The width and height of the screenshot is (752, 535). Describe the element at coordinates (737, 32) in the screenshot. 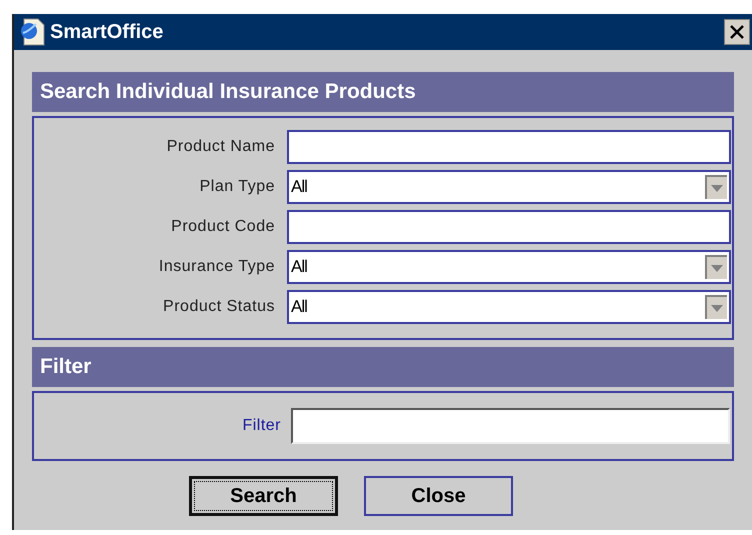

I see `close-icon` at that location.